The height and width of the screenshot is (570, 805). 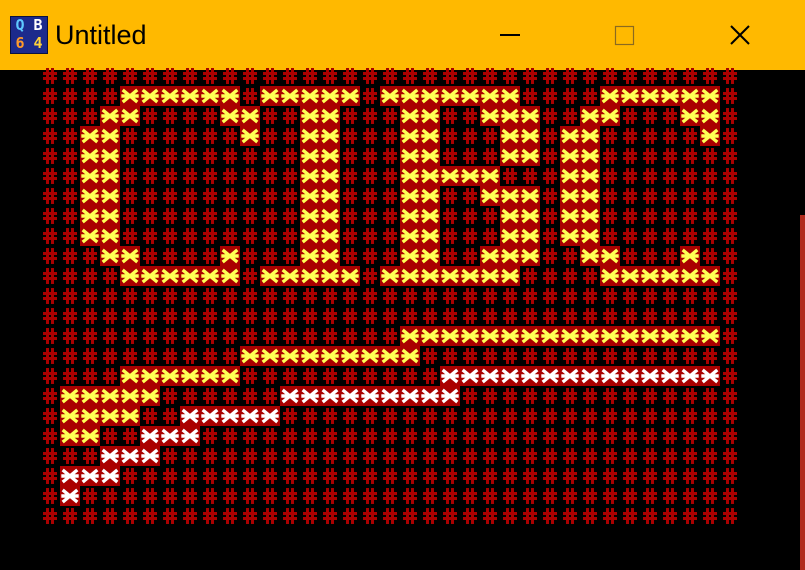 I want to click on maximize-button, so click(x=625, y=35).